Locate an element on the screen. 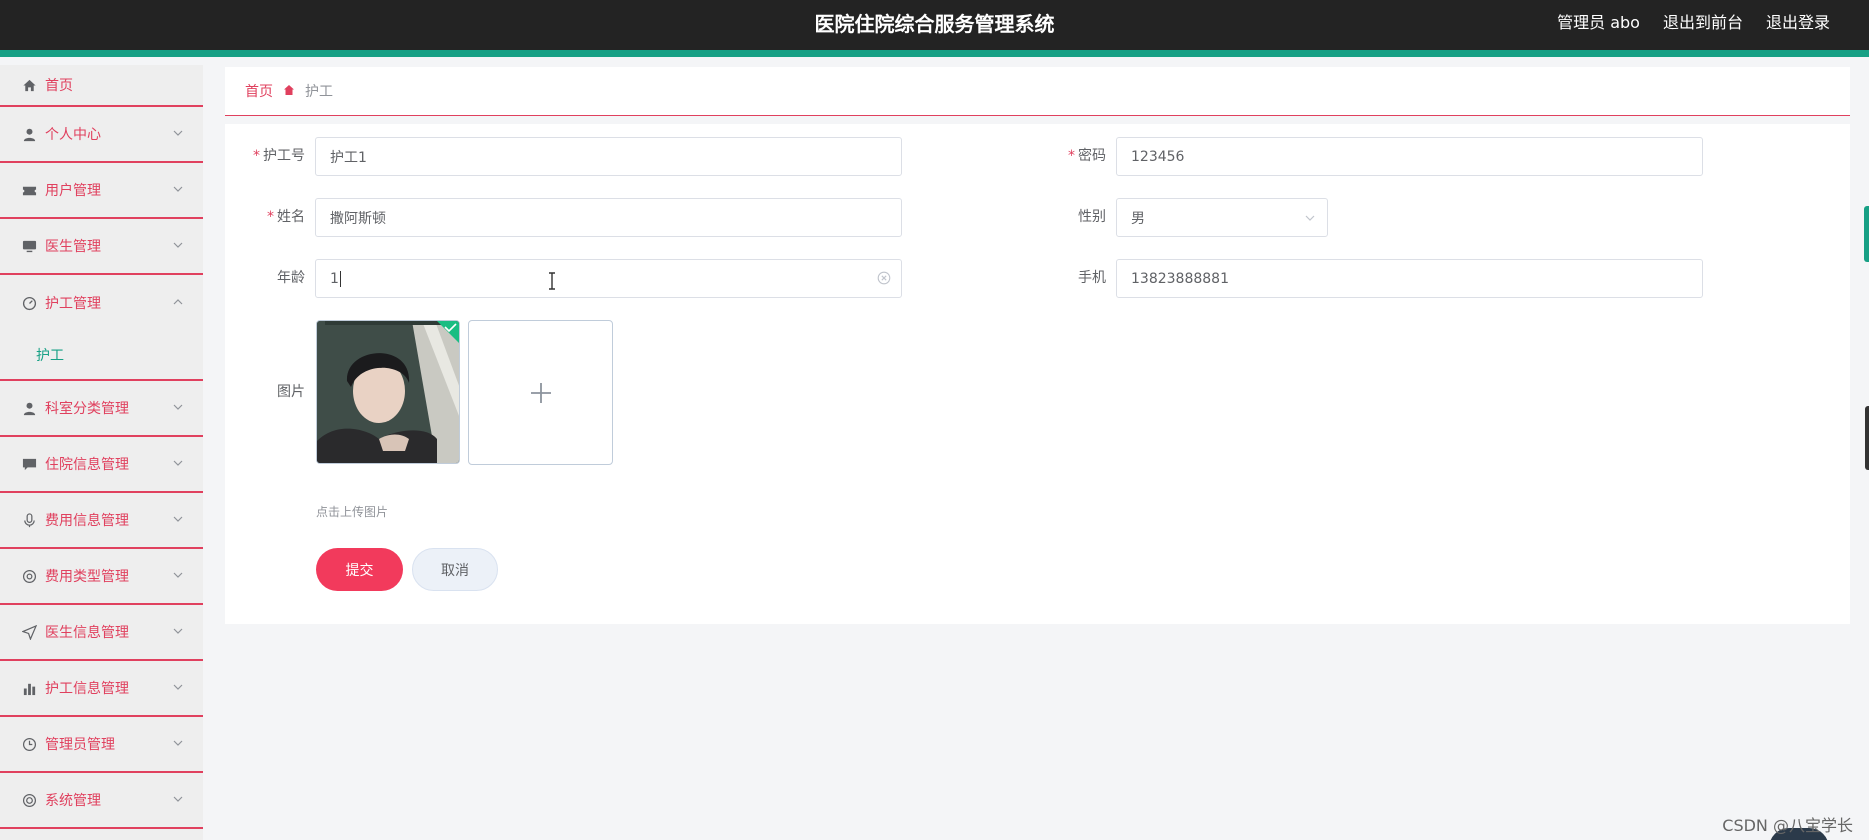 This screenshot has height=840, width=1869. age-value: 1 is located at coordinates (334, 278).